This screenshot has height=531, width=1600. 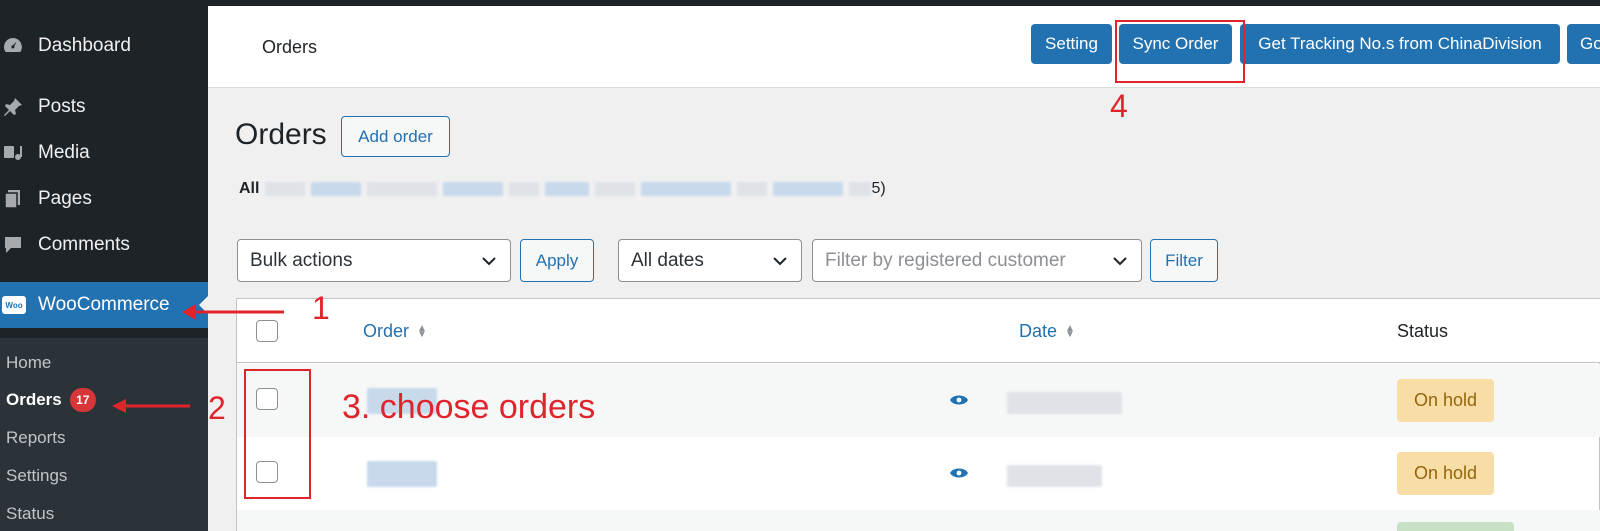 I want to click on sidebar-item-posts: Posts, so click(x=104, y=107).